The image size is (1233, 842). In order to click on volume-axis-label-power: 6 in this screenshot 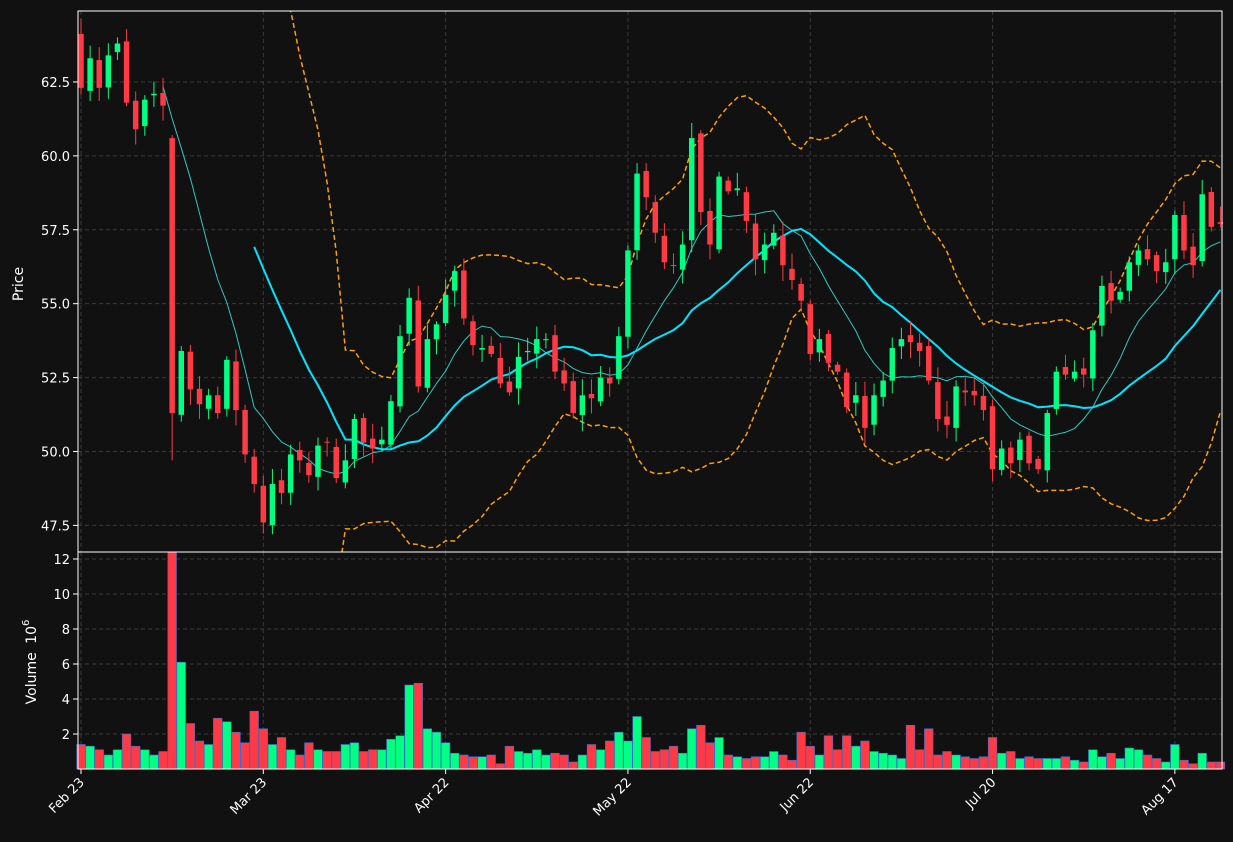, I will do `click(26, 623)`.